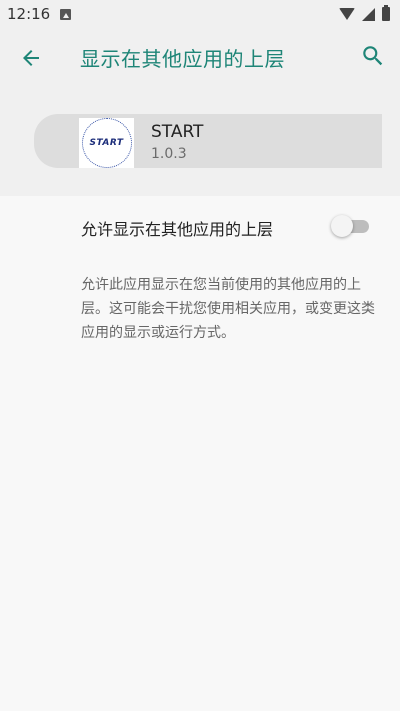 Image resolution: width=400 pixels, height=711 pixels. What do you see at coordinates (177, 132) in the screenshot?
I see `app-name: START` at bounding box center [177, 132].